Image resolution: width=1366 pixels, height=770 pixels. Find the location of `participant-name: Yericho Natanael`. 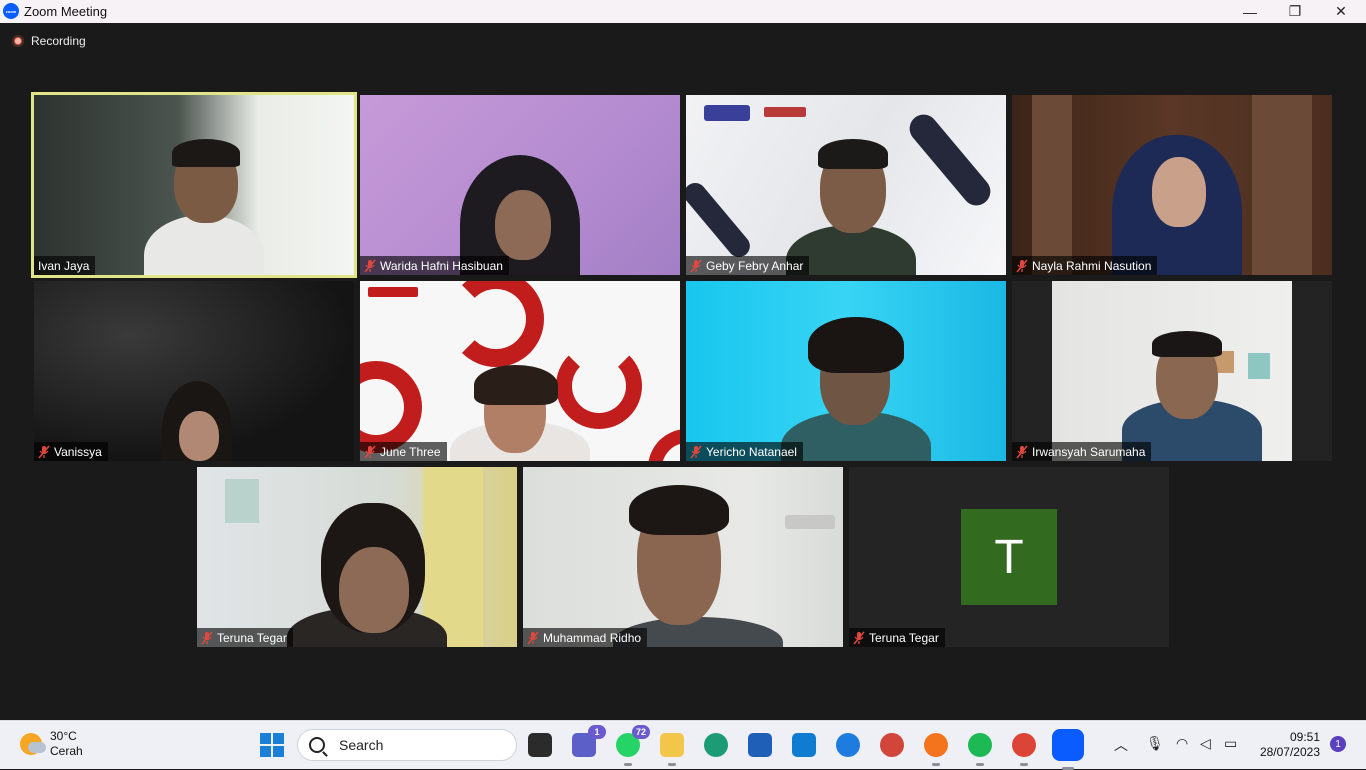

participant-name: Yericho Natanael is located at coordinates (751, 451).